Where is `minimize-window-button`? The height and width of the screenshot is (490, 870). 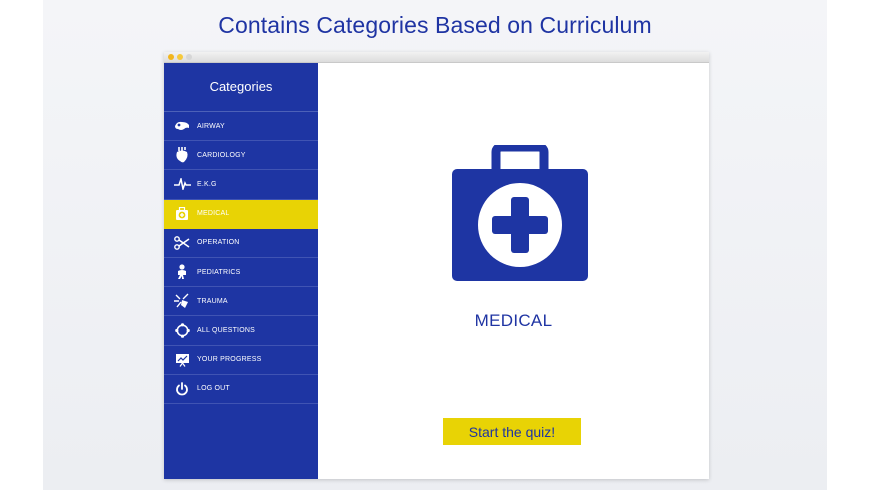 minimize-window-button is located at coordinates (180, 57).